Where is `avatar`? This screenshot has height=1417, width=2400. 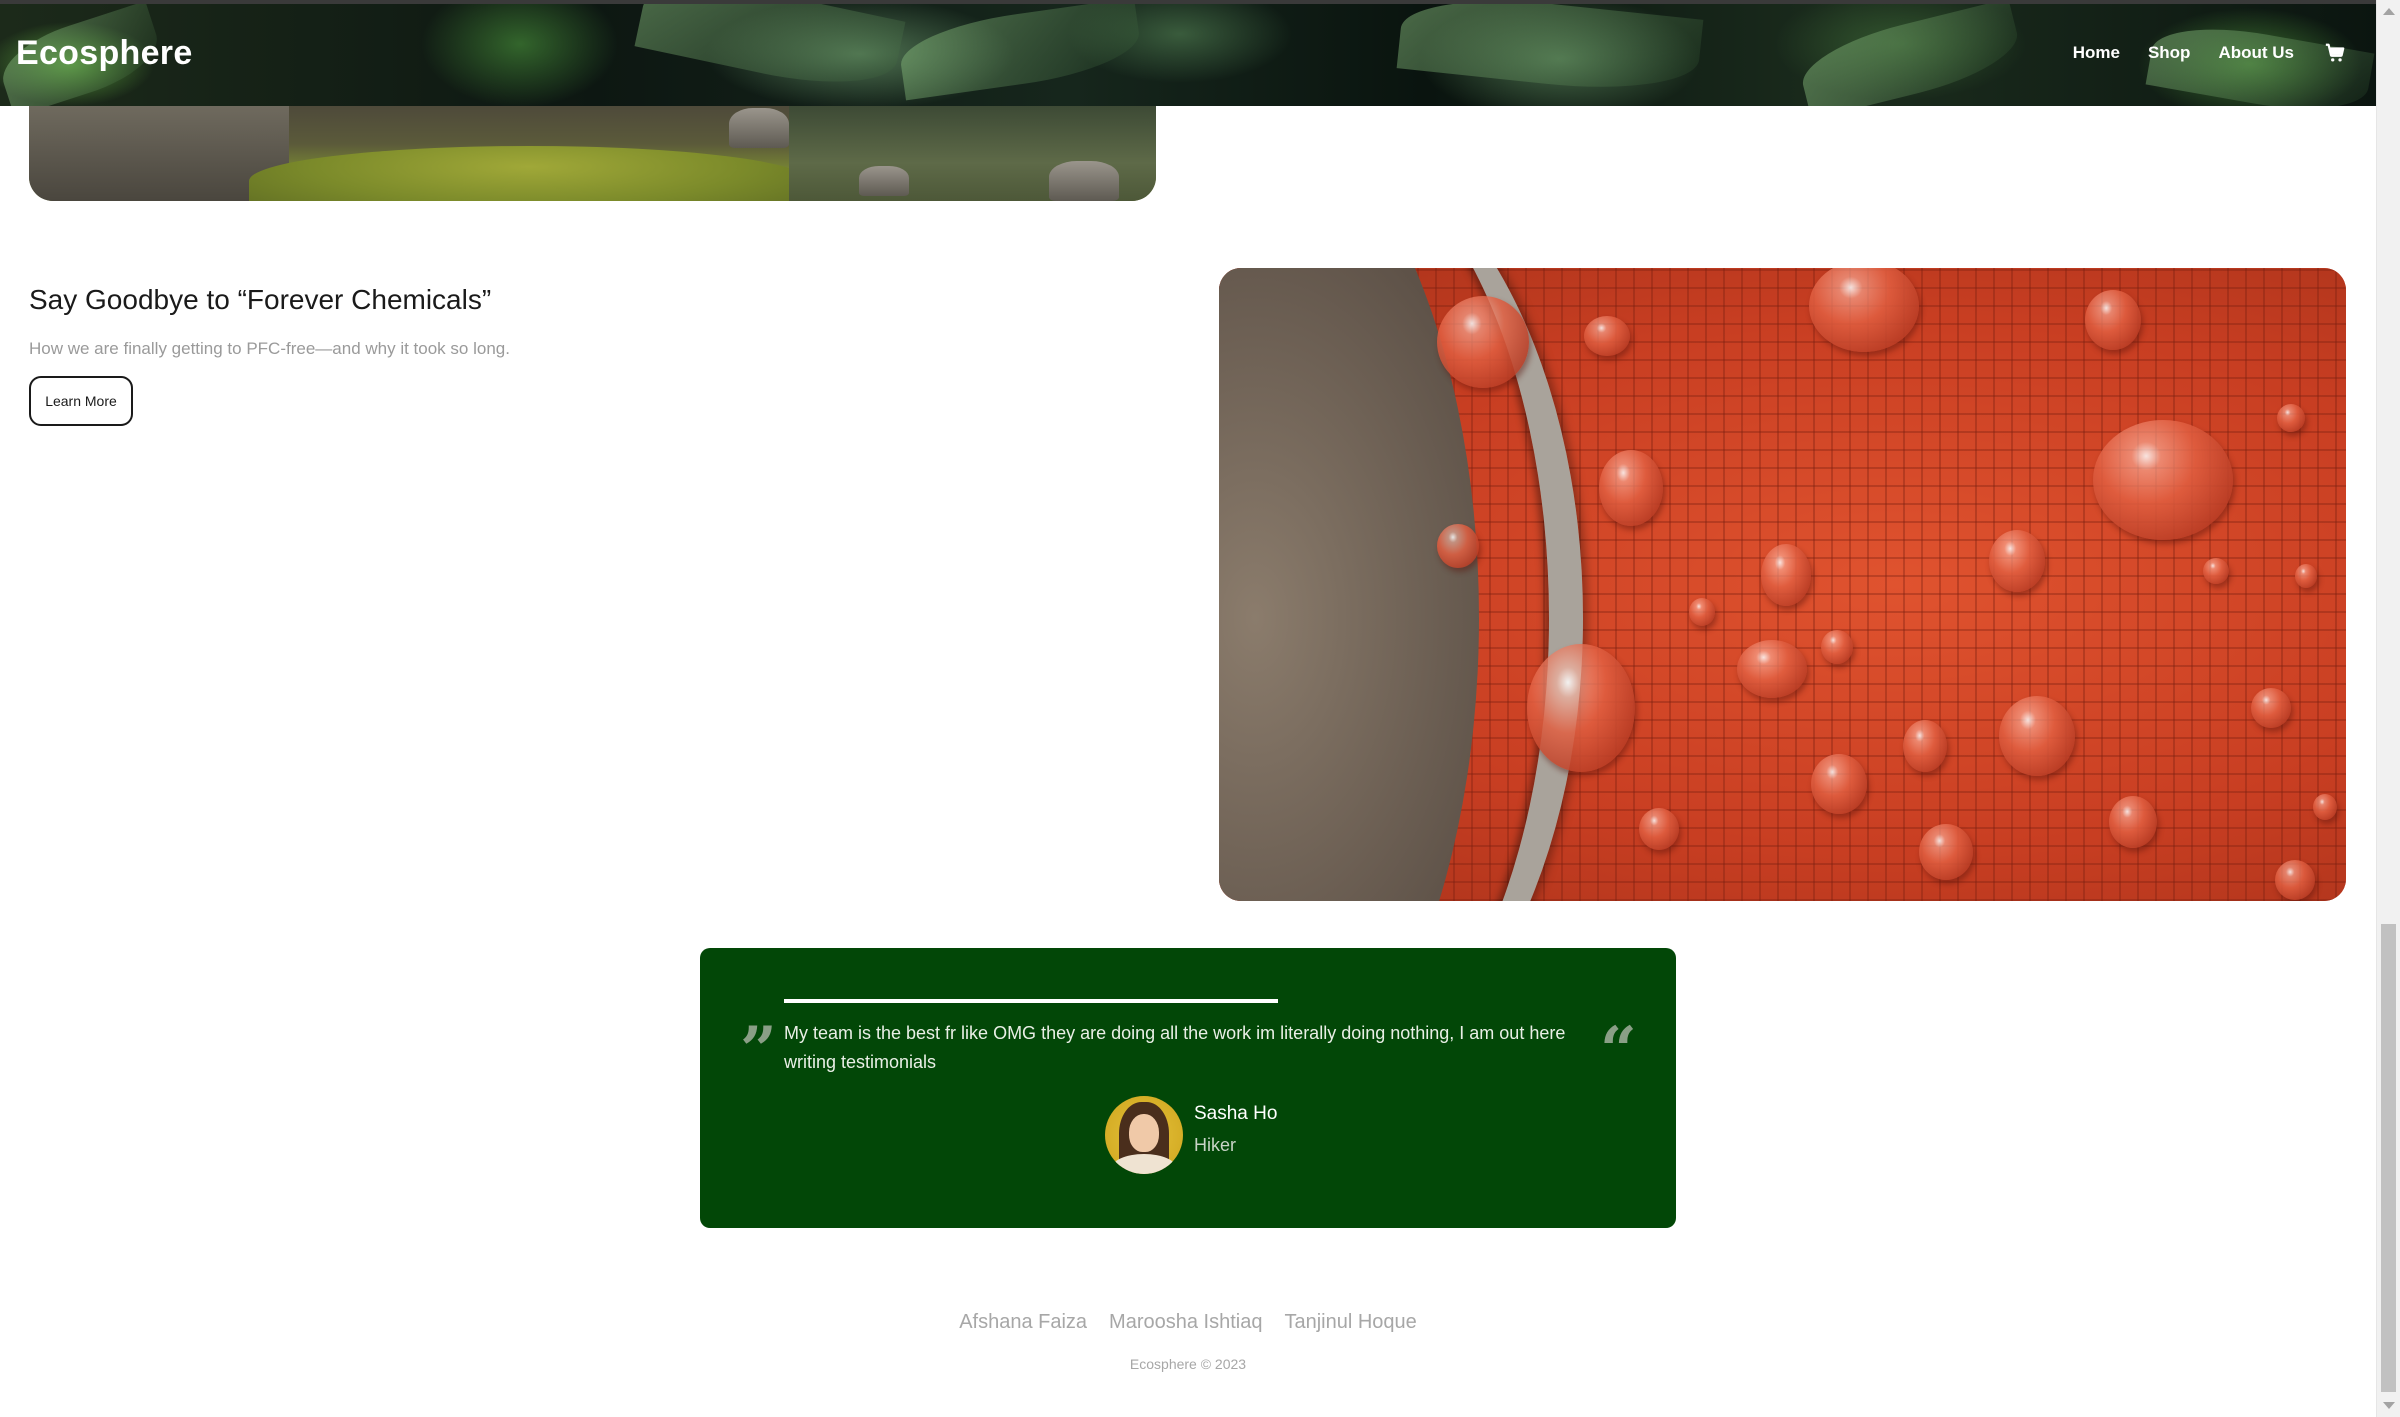
avatar is located at coordinates (1144, 1135).